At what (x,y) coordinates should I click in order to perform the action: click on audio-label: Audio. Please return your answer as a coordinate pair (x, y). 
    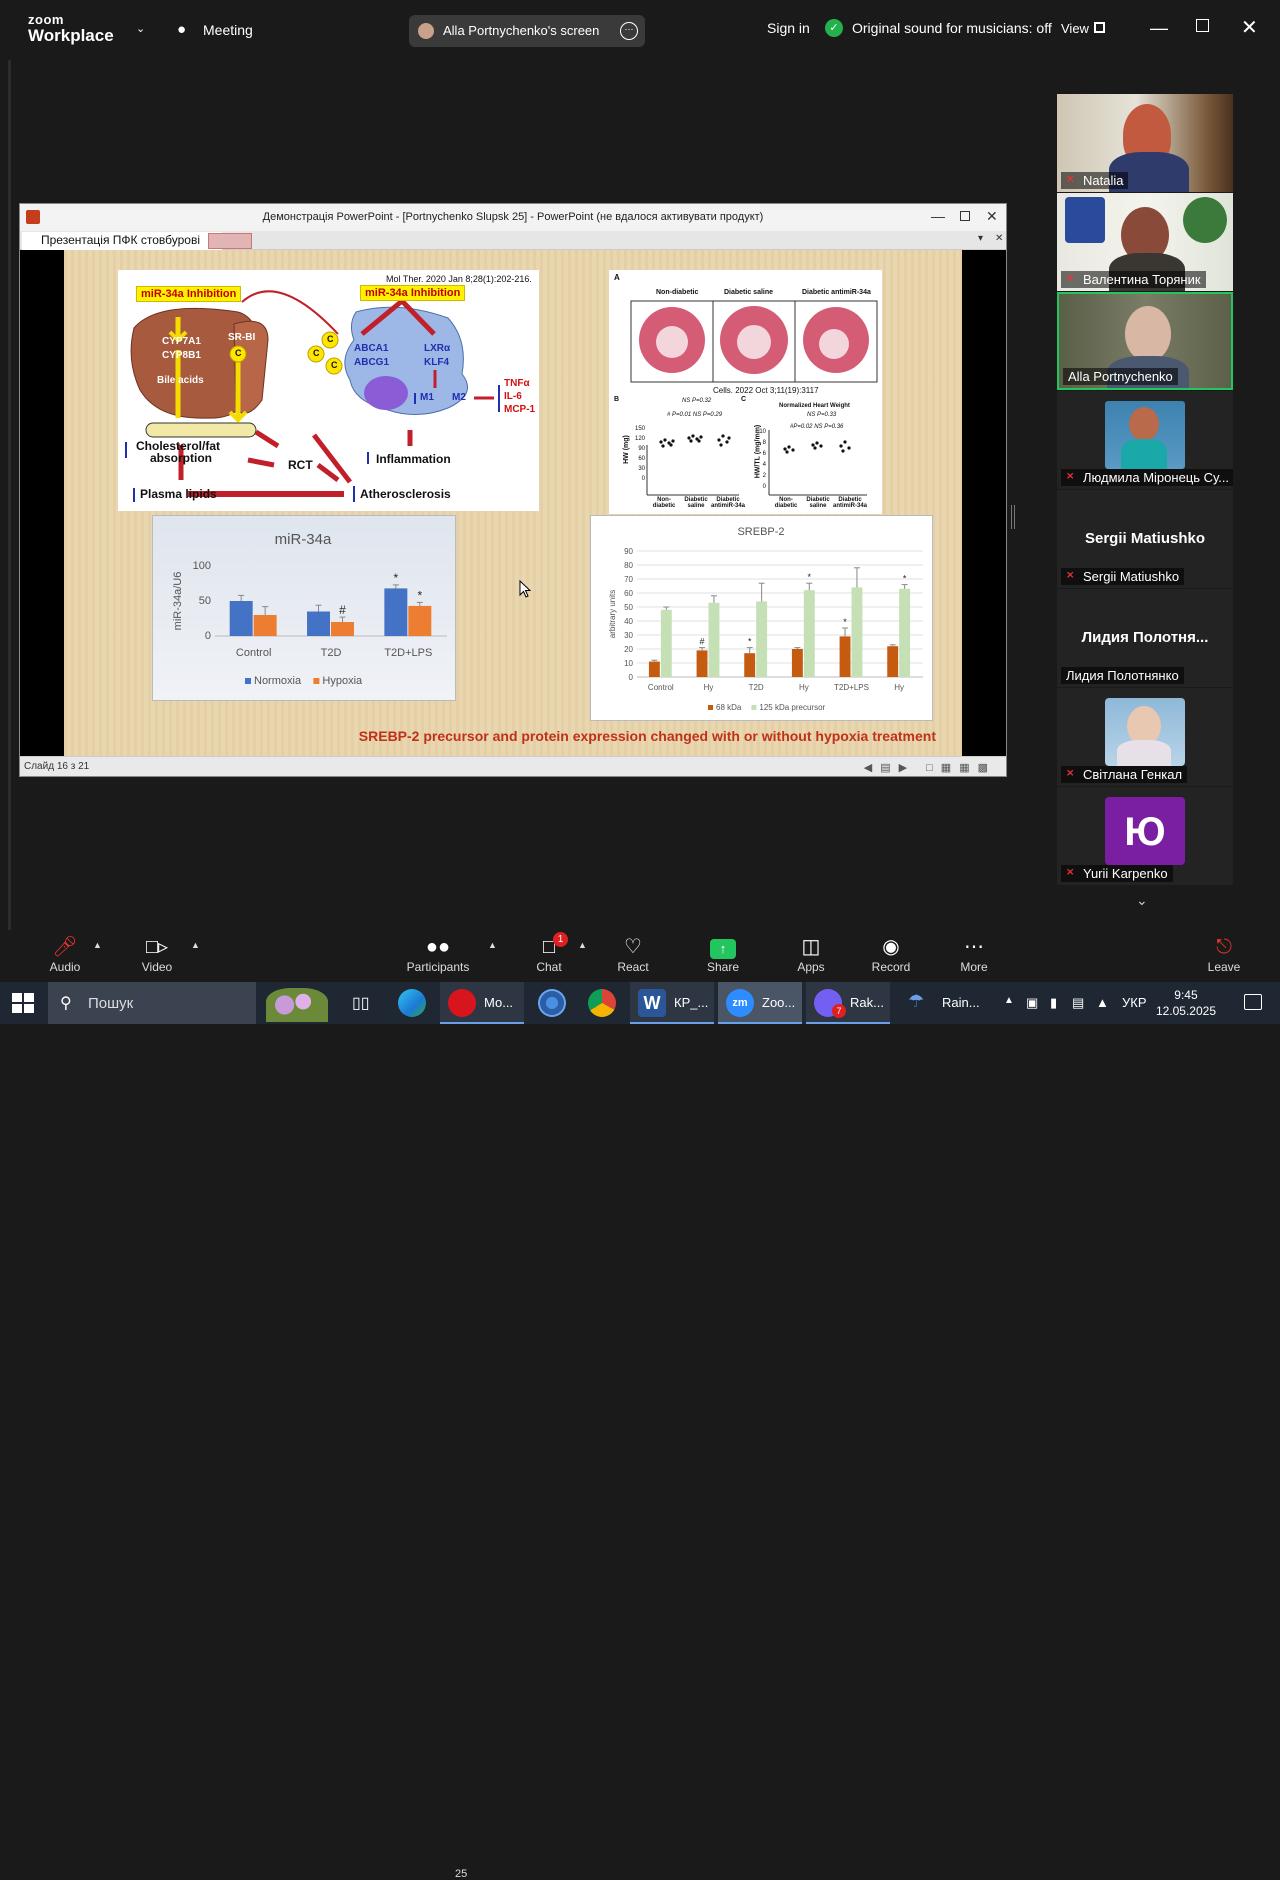
    Looking at the image, I should click on (65, 967).